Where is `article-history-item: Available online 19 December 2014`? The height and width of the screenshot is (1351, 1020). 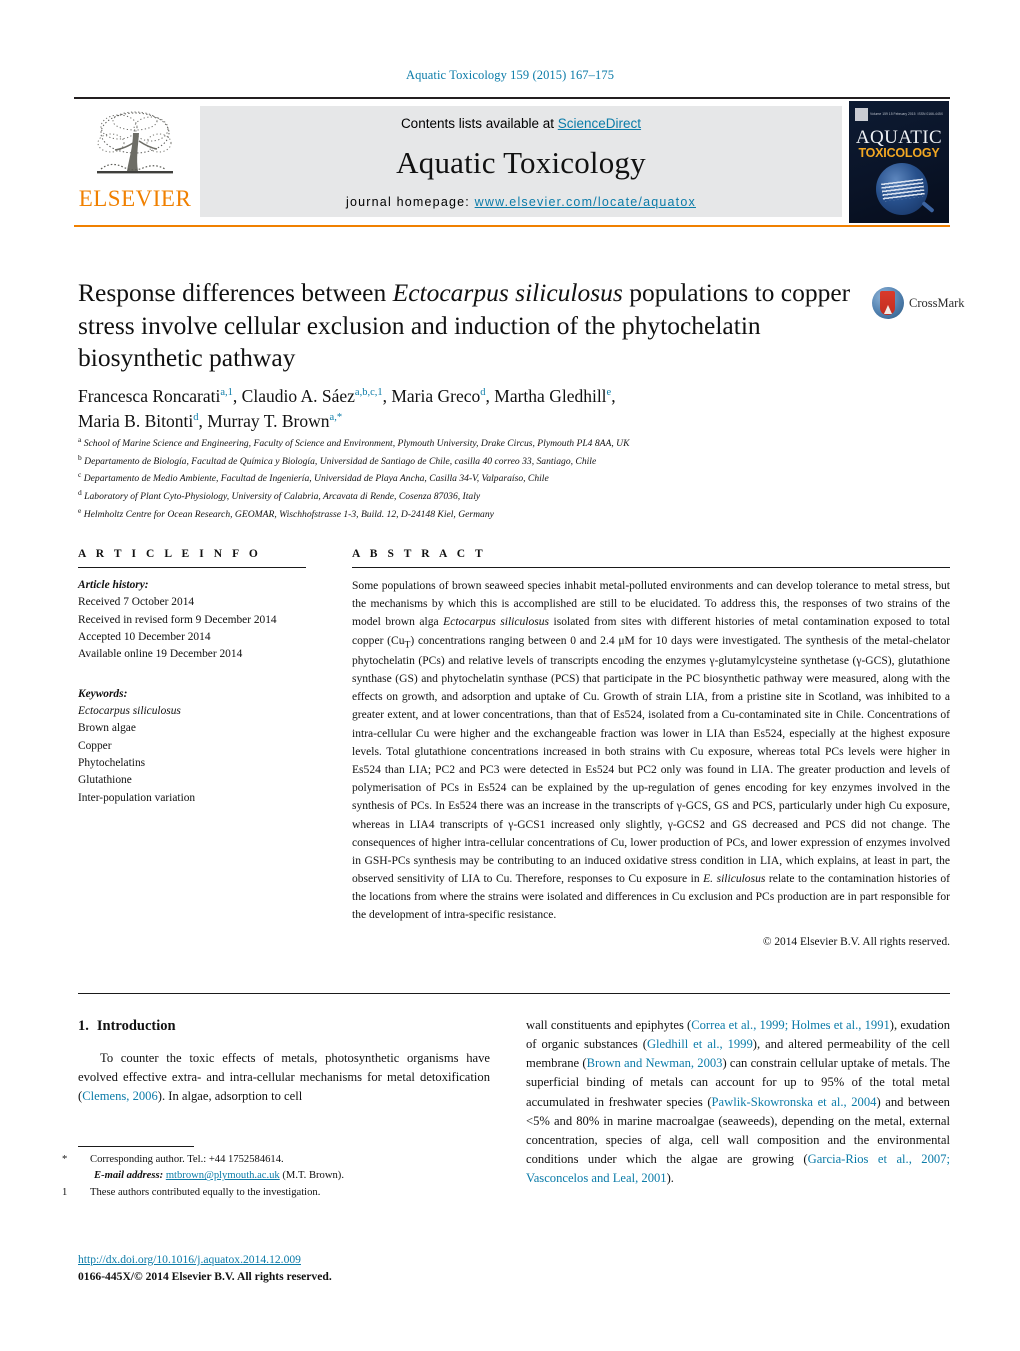 article-history-item: Available online 19 December 2014 is located at coordinates (160, 654).